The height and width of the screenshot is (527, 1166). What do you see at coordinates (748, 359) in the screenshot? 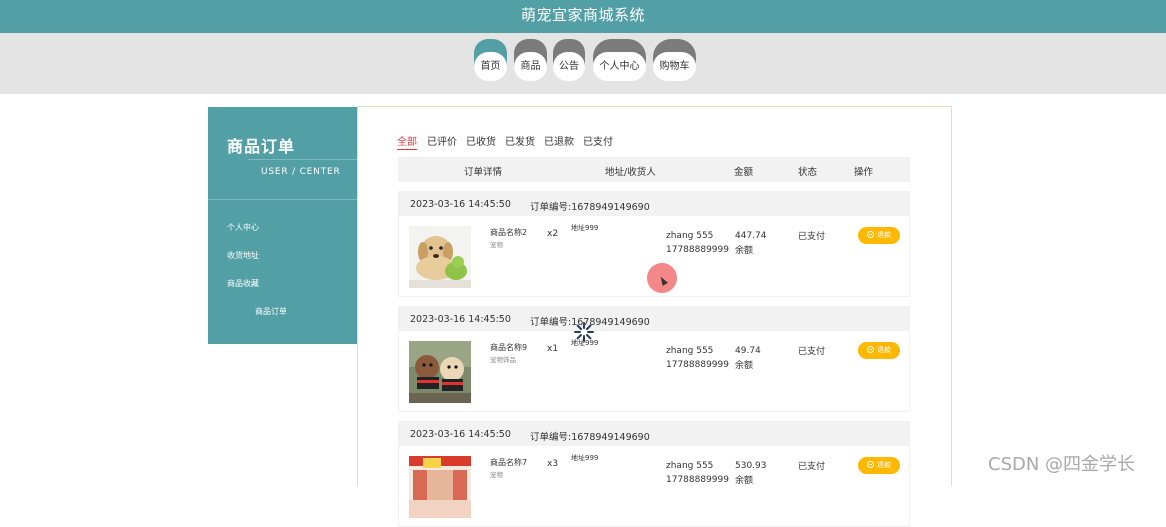
I see `order-amount: 49.74 余额` at bounding box center [748, 359].